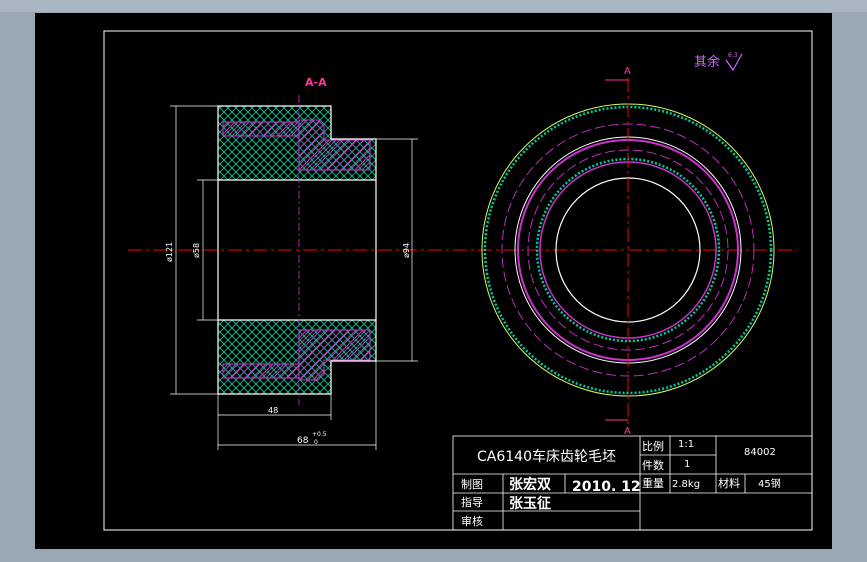  I want to click on section-title: A-A, so click(316, 82).